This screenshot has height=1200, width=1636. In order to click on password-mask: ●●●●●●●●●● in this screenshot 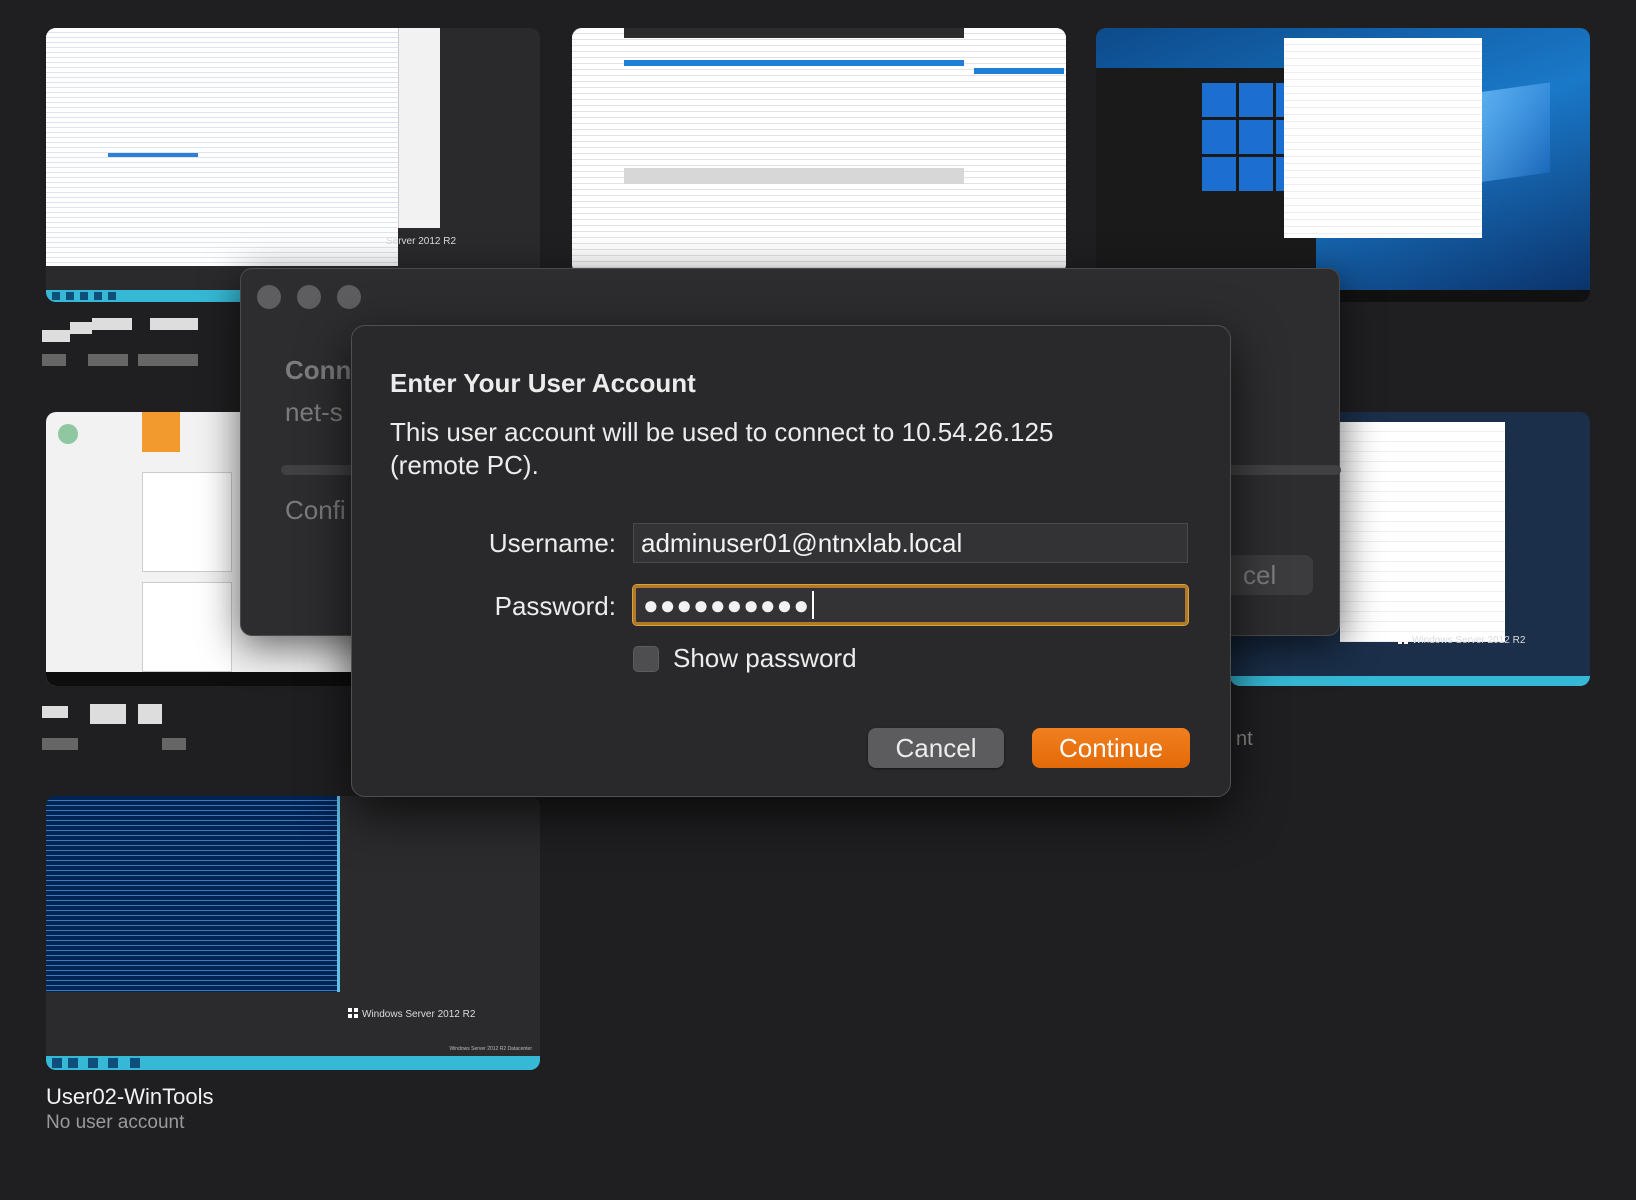, I will do `click(727, 605)`.